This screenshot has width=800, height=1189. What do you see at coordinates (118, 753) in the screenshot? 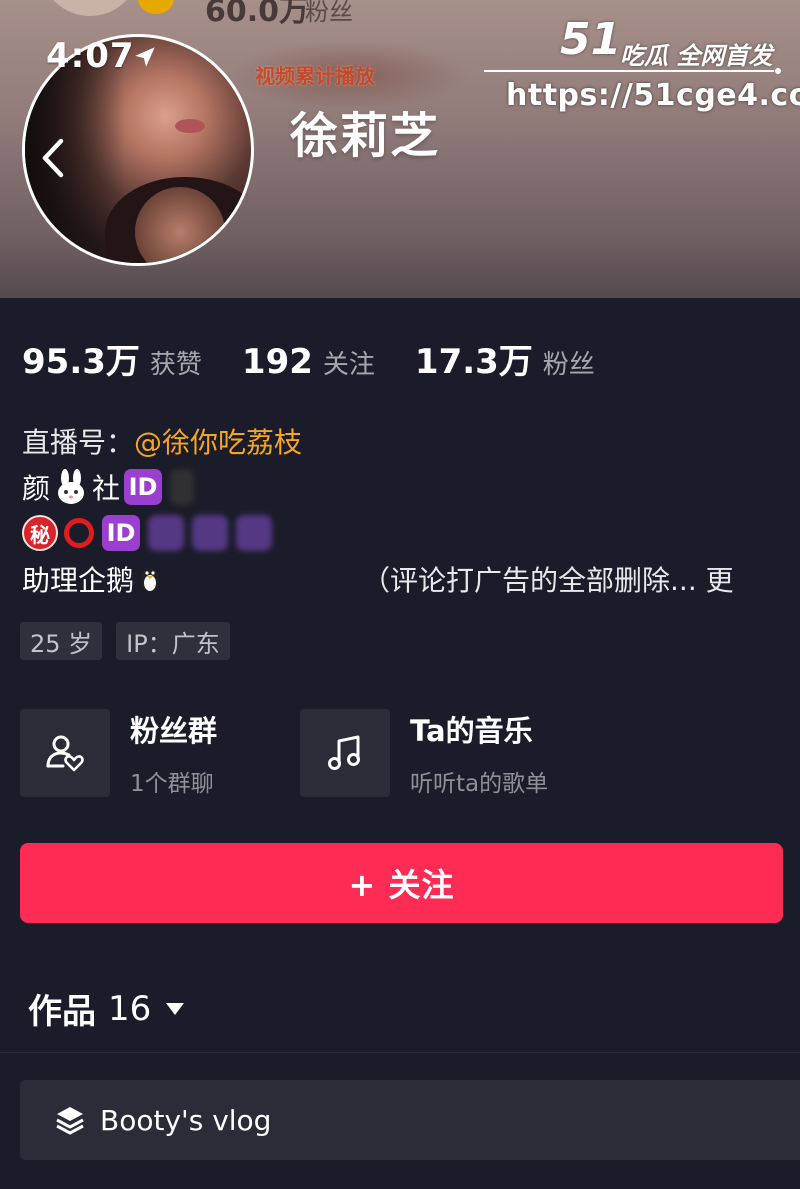
I see `fans-group-card: 粉丝群 1个群聊` at bounding box center [118, 753].